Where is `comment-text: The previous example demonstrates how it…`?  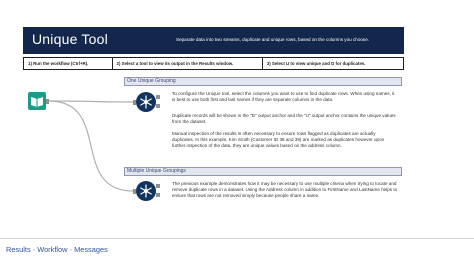 comment-text: The previous example demonstrates how it… is located at coordinates (285, 189).